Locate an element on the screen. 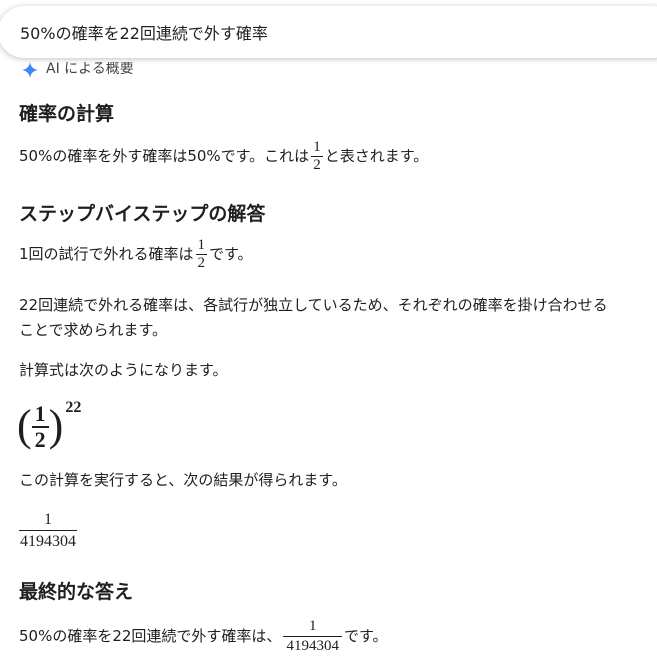 This screenshot has height=666, width=657. step-single-trial: 1回の試行で外れる確率は 1 2 です。 is located at coordinates (136, 254).